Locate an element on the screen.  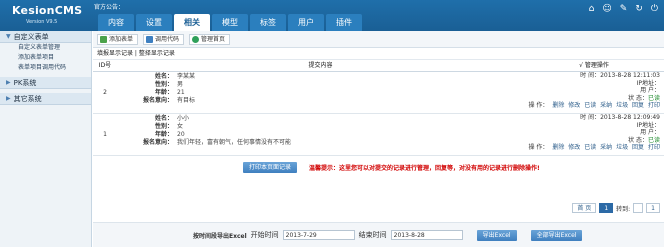
print-page-button: 打印本页面记录 is located at coordinates (270, 167).